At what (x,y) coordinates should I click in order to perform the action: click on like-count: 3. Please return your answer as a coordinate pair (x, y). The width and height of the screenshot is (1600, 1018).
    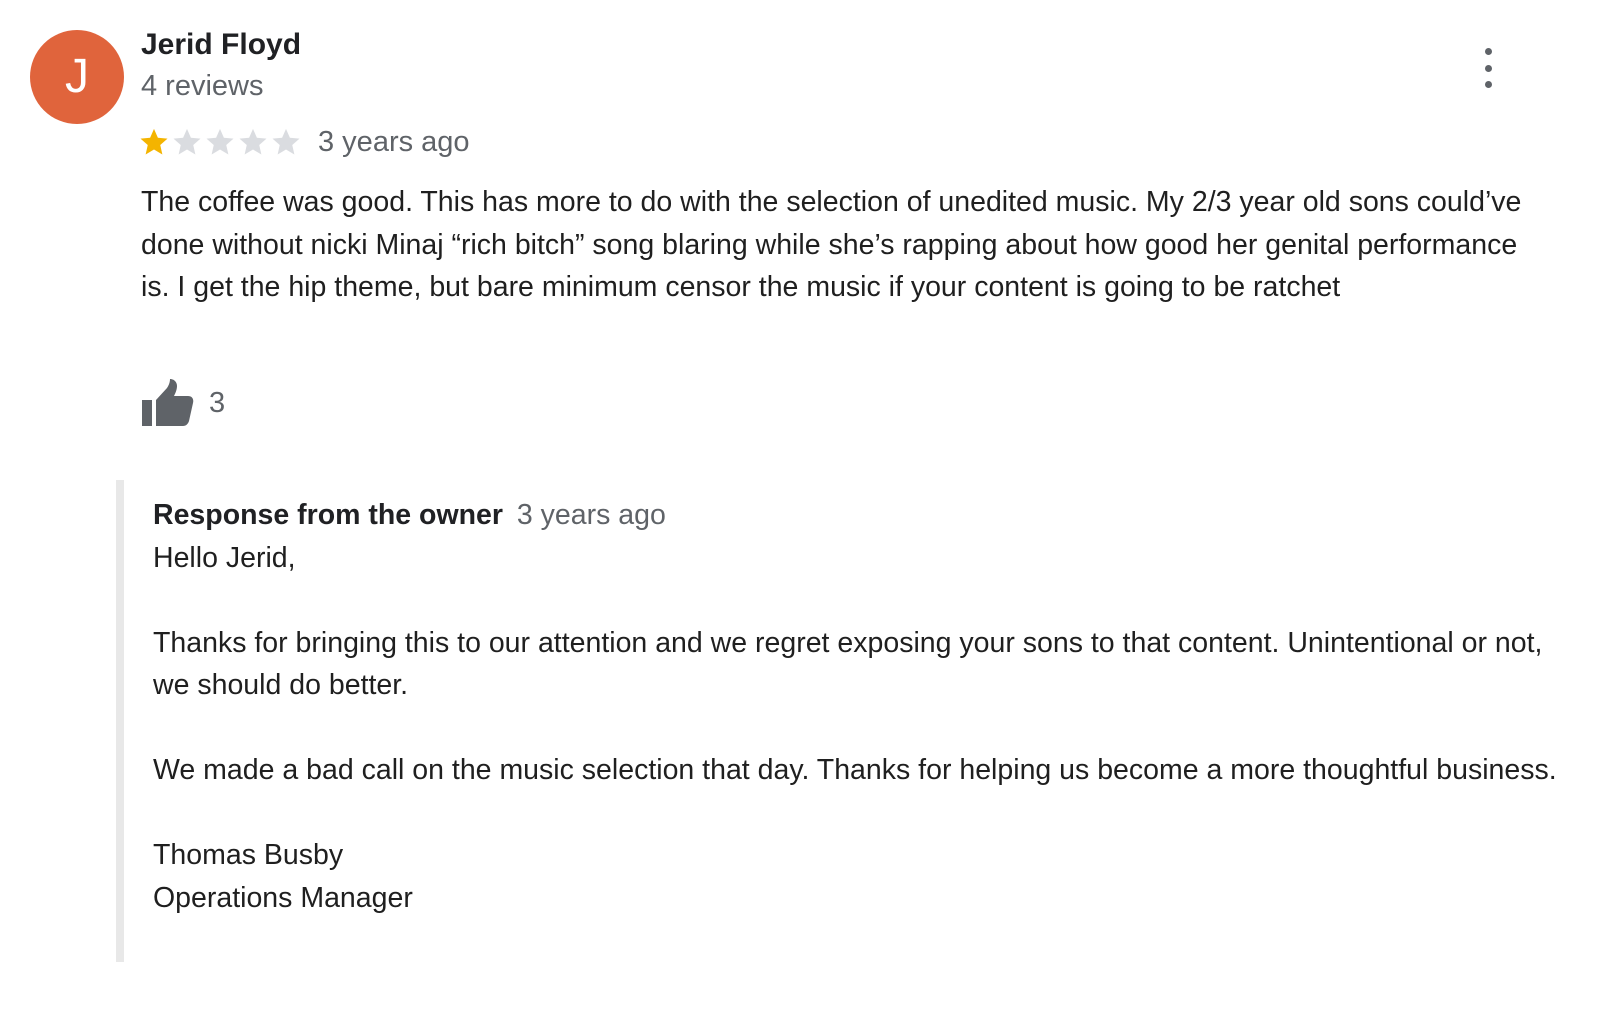
    Looking at the image, I should click on (217, 402).